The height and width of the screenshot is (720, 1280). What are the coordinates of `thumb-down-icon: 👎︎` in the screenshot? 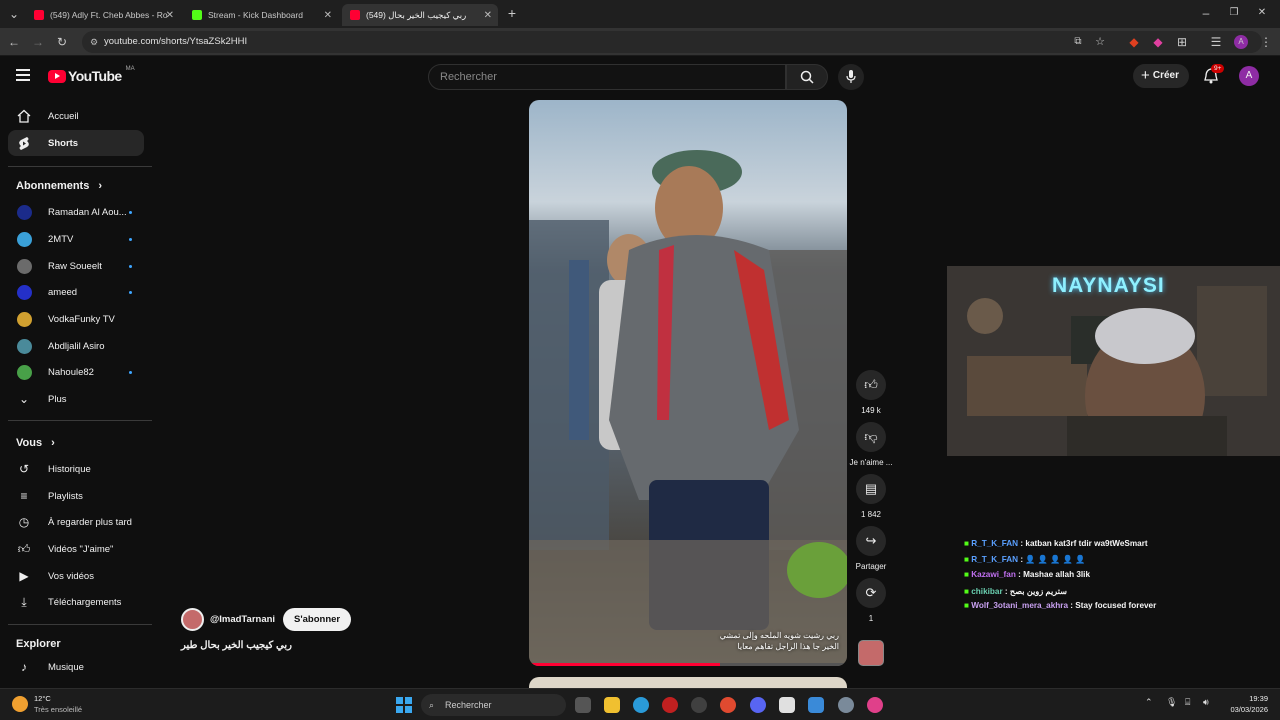 It's located at (871, 436).